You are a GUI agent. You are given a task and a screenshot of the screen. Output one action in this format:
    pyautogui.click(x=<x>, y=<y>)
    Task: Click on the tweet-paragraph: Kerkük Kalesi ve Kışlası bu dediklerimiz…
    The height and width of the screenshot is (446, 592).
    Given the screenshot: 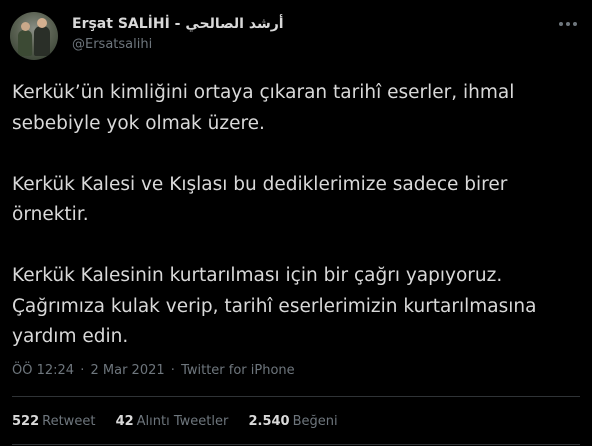 What is the action you would take?
    pyautogui.click(x=260, y=199)
    